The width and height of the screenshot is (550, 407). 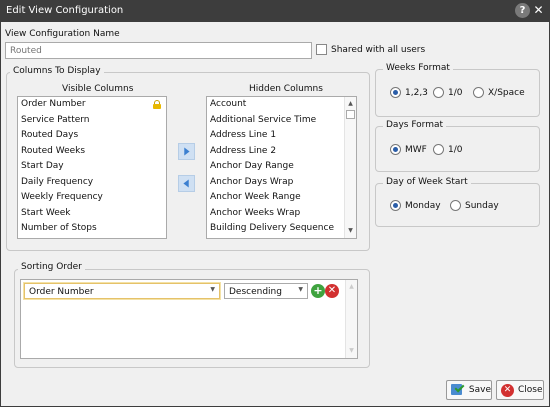 I want to click on list-item: Anchor Week Range, so click(x=281, y=198).